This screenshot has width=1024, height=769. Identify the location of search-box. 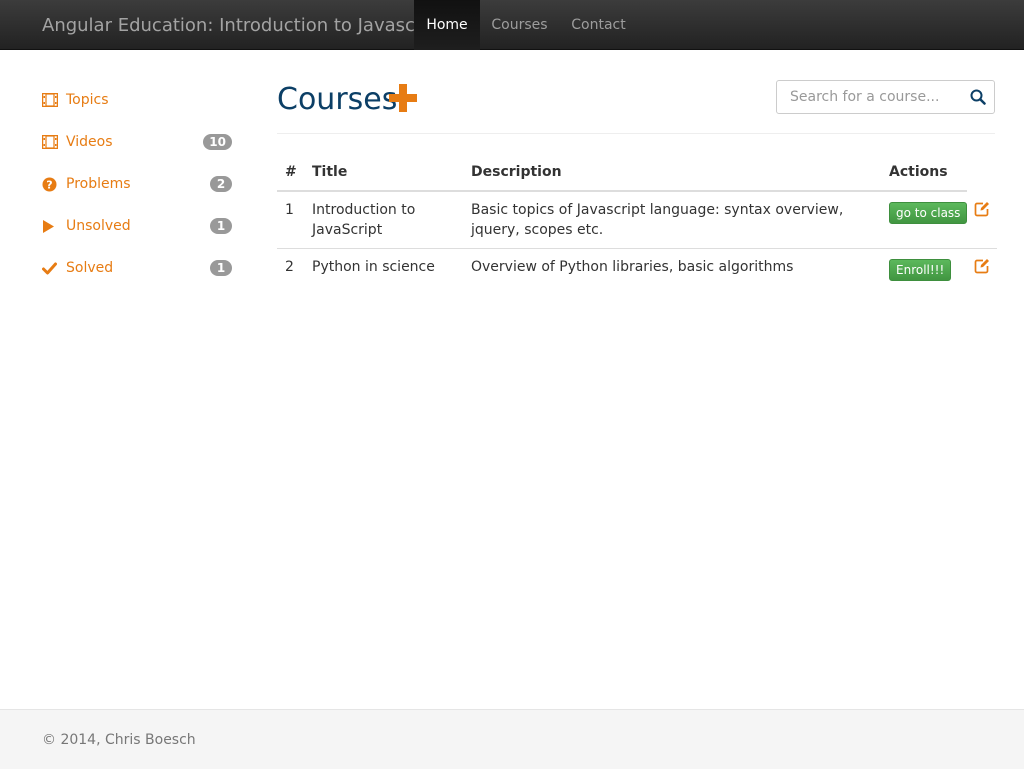
(885, 97).